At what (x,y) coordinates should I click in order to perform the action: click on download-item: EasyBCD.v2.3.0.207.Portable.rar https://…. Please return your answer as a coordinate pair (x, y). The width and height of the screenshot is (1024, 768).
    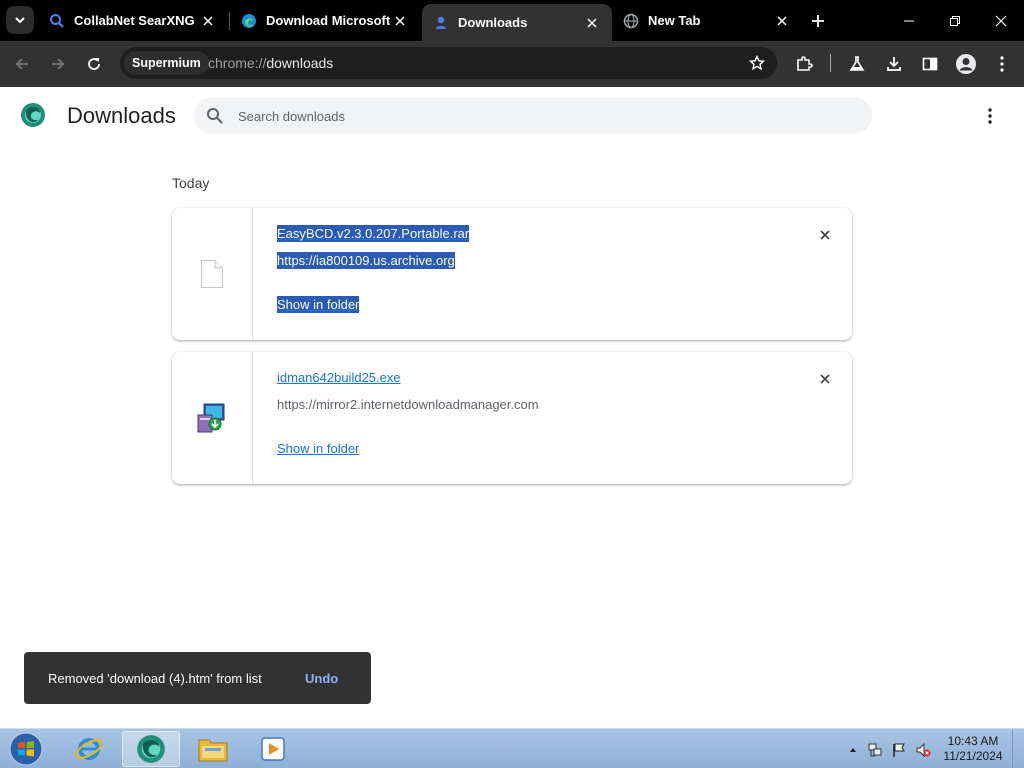
    Looking at the image, I should click on (512, 274).